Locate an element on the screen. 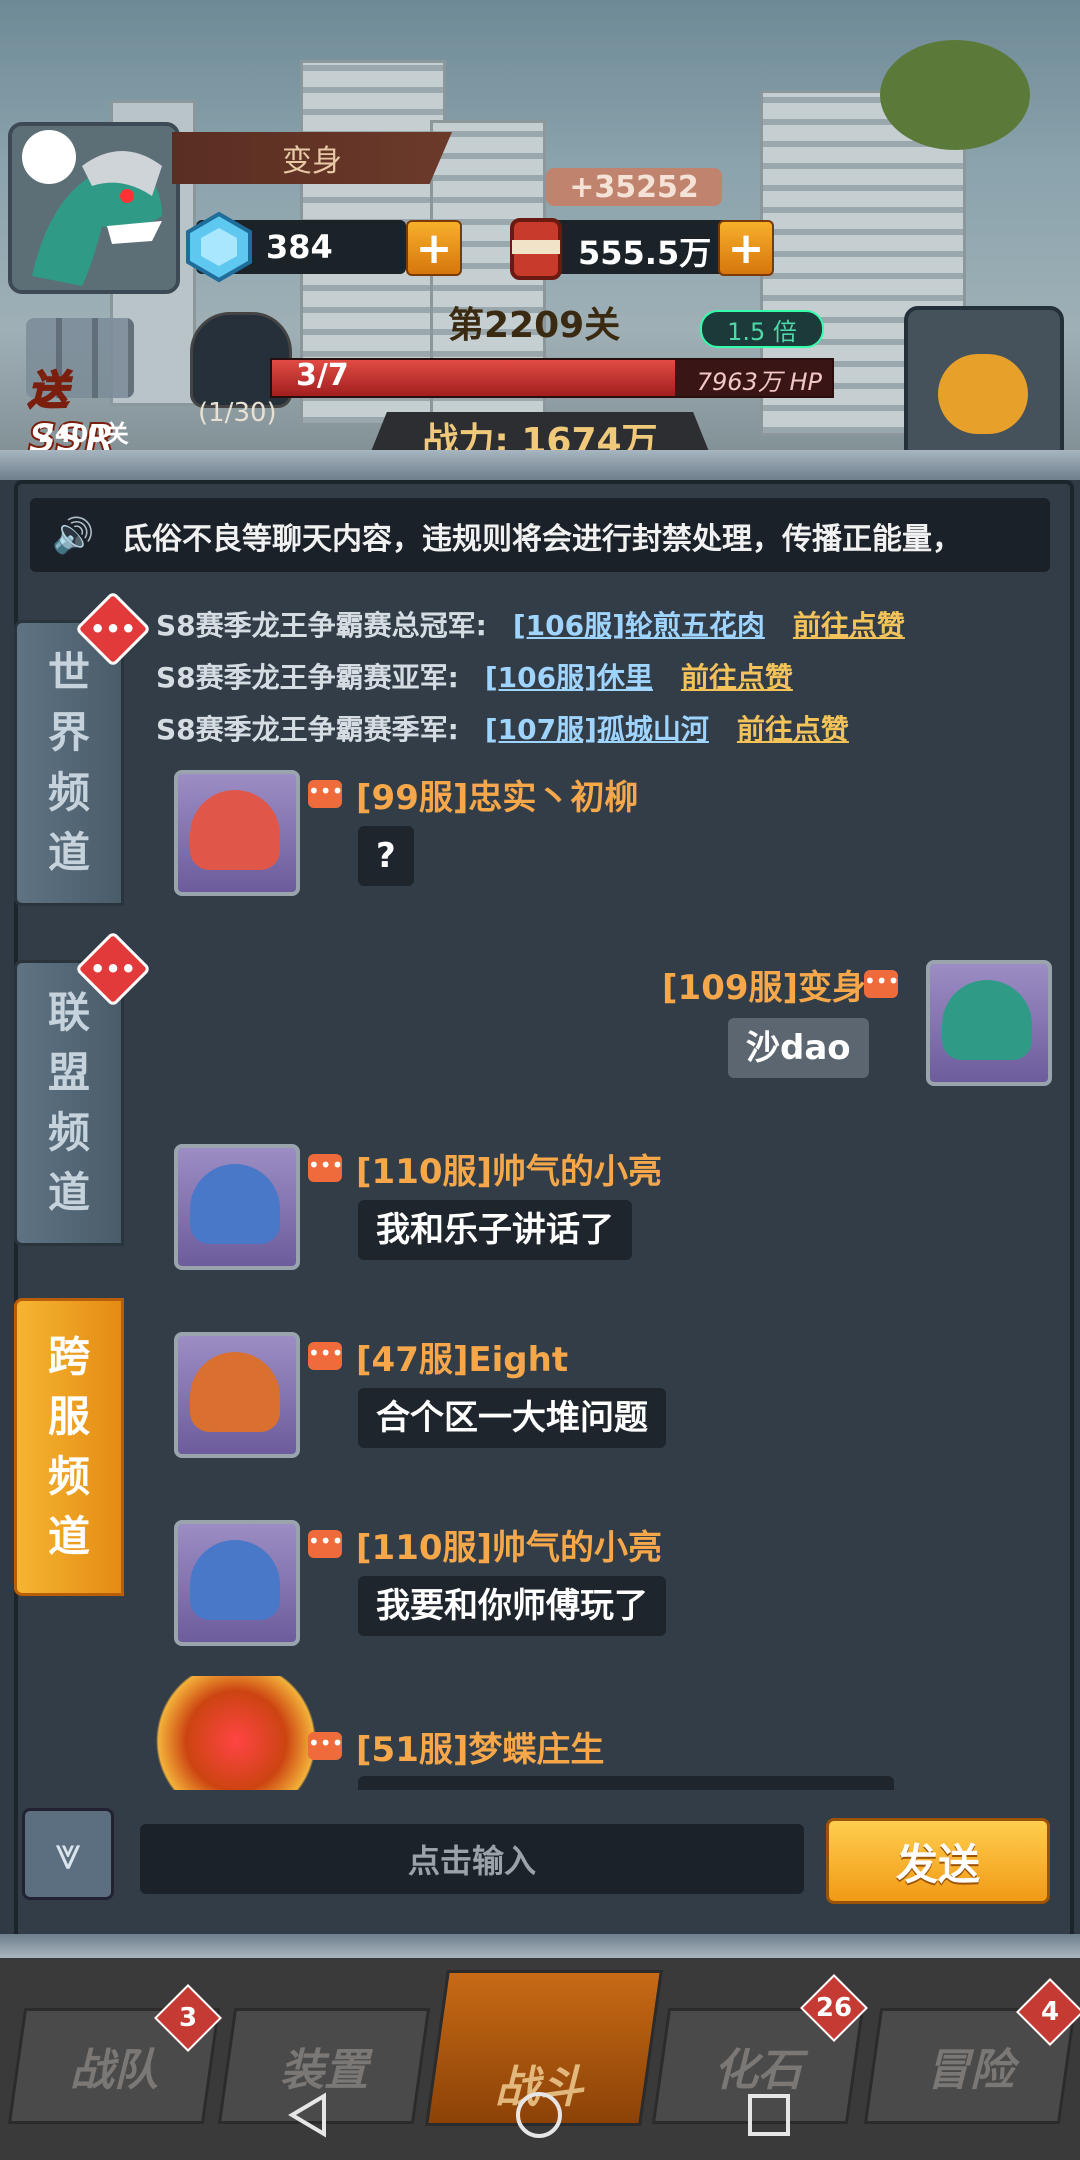  sender-name: [51服]梦蝶庄生 is located at coordinates (480, 1750).